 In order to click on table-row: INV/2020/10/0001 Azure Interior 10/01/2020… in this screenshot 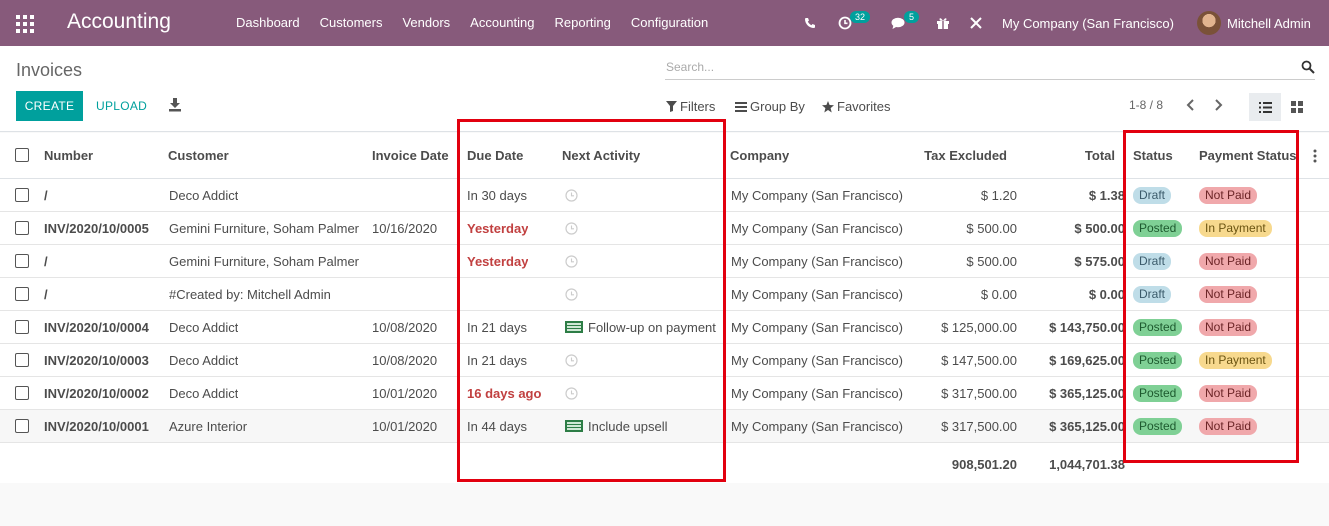, I will do `click(664, 426)`.